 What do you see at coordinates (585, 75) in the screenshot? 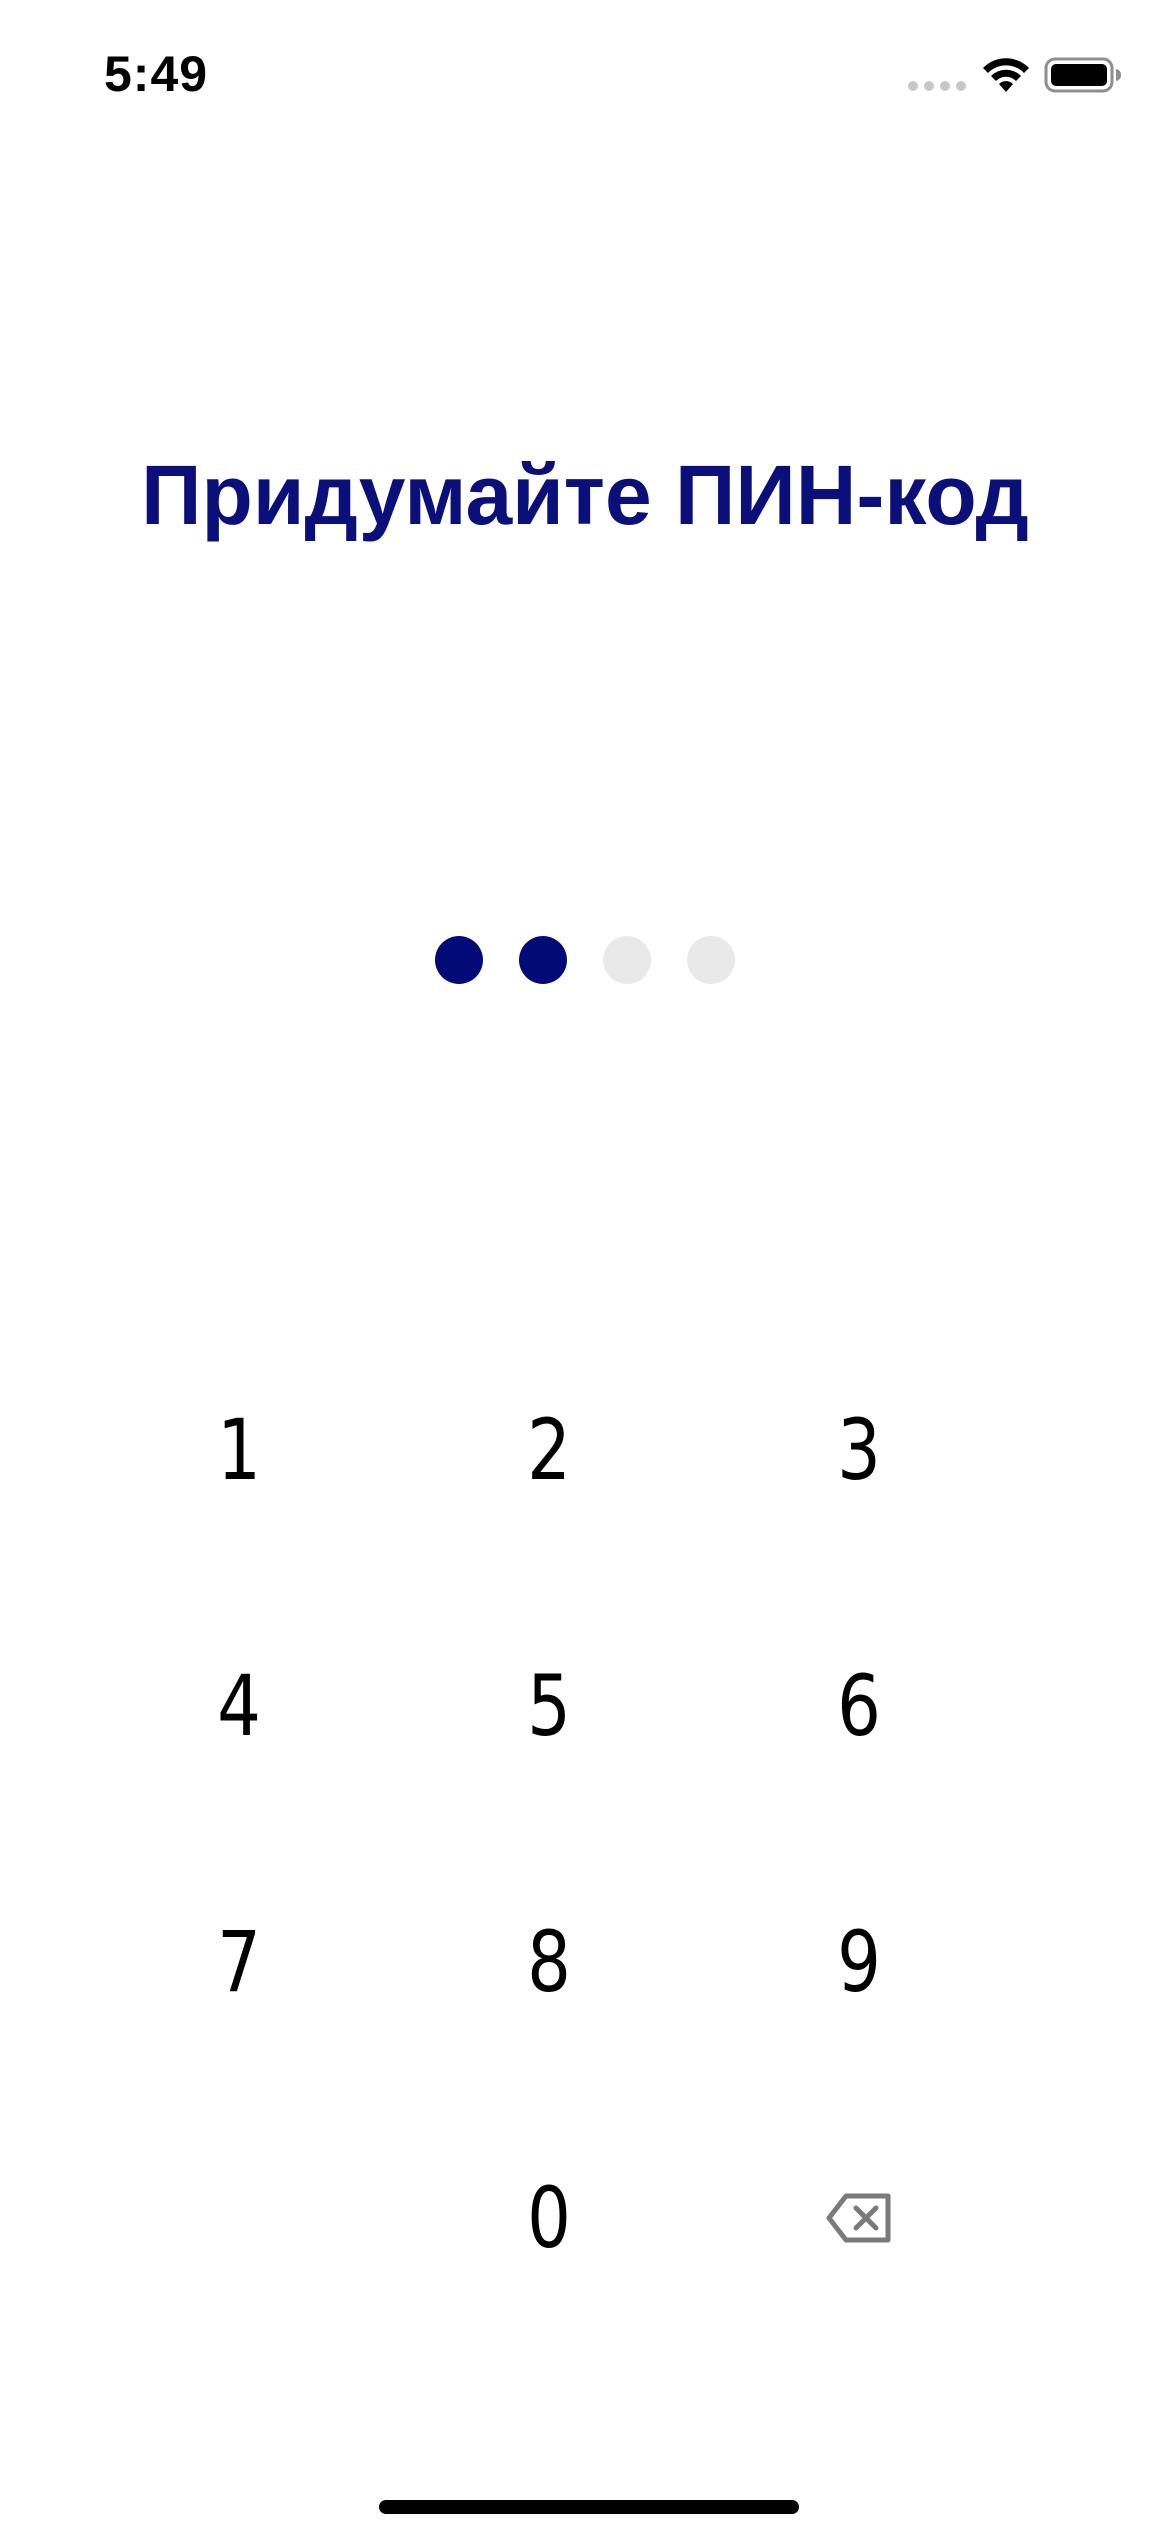
I see `status-bar: 5:49` at bounding box center [585, 75].